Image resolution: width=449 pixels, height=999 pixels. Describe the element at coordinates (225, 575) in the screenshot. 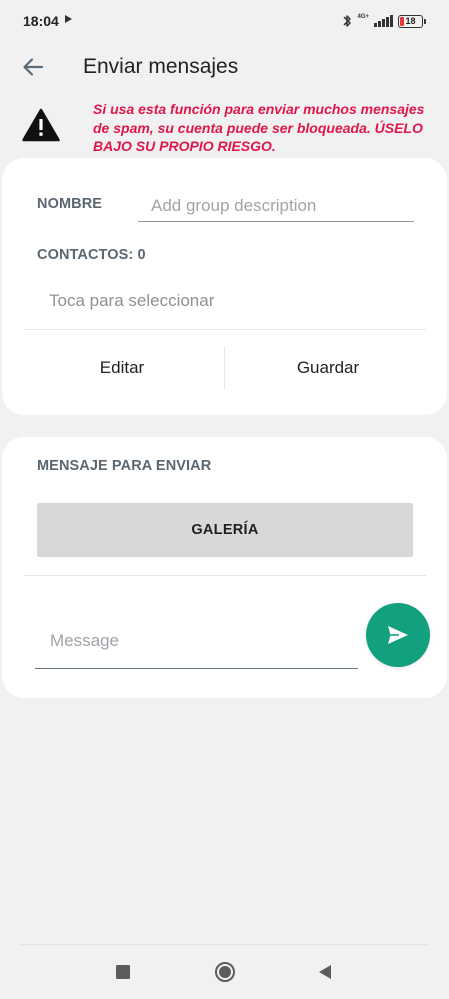

I see `card-divider` at that location.